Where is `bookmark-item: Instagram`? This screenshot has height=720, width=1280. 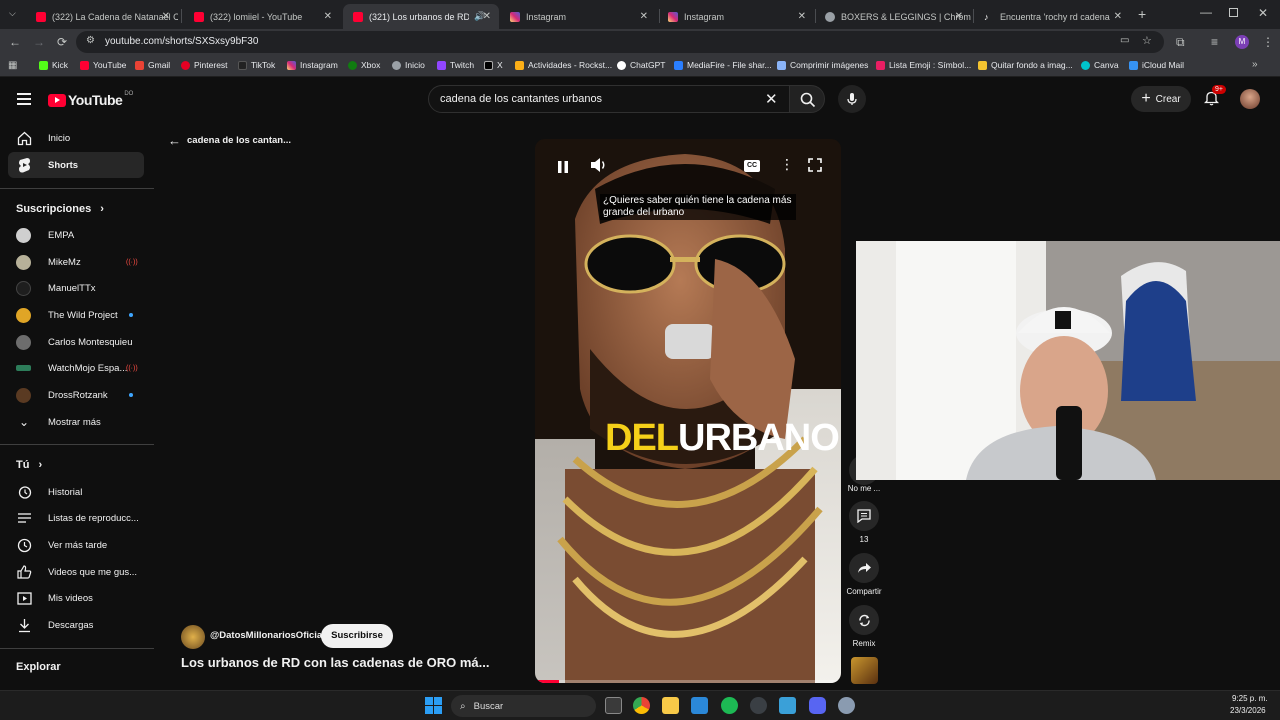 bookmark-item: Instagram is located at coordinates (312, 65).